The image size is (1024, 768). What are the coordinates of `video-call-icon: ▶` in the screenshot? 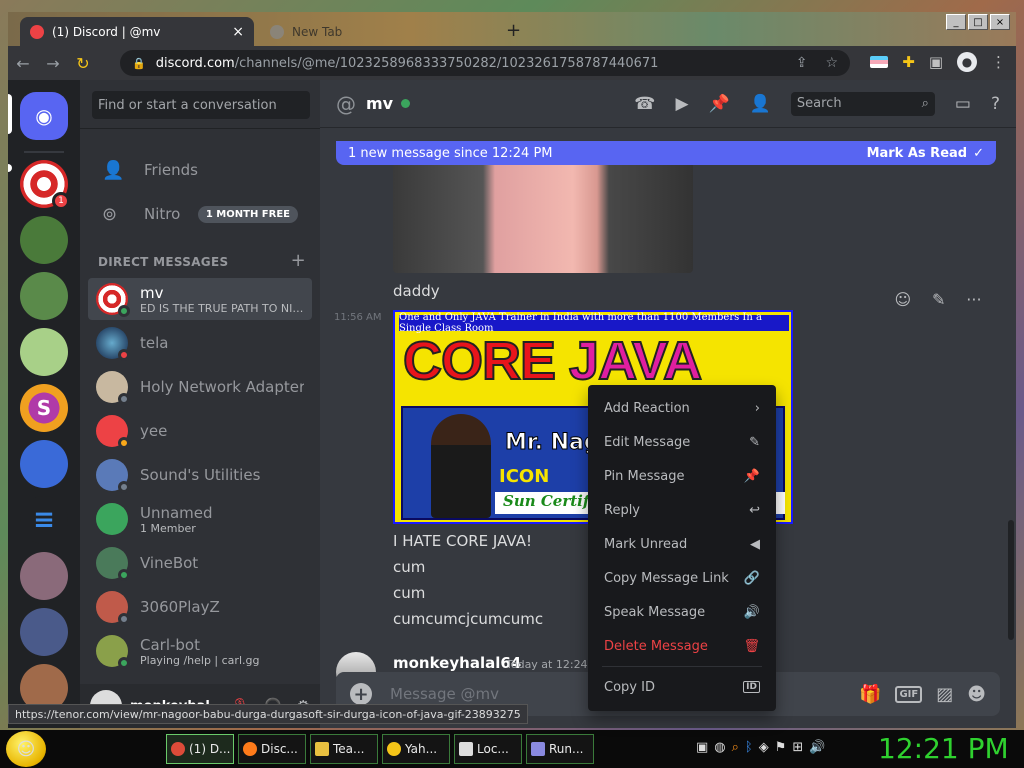 It's located at (681, 104).